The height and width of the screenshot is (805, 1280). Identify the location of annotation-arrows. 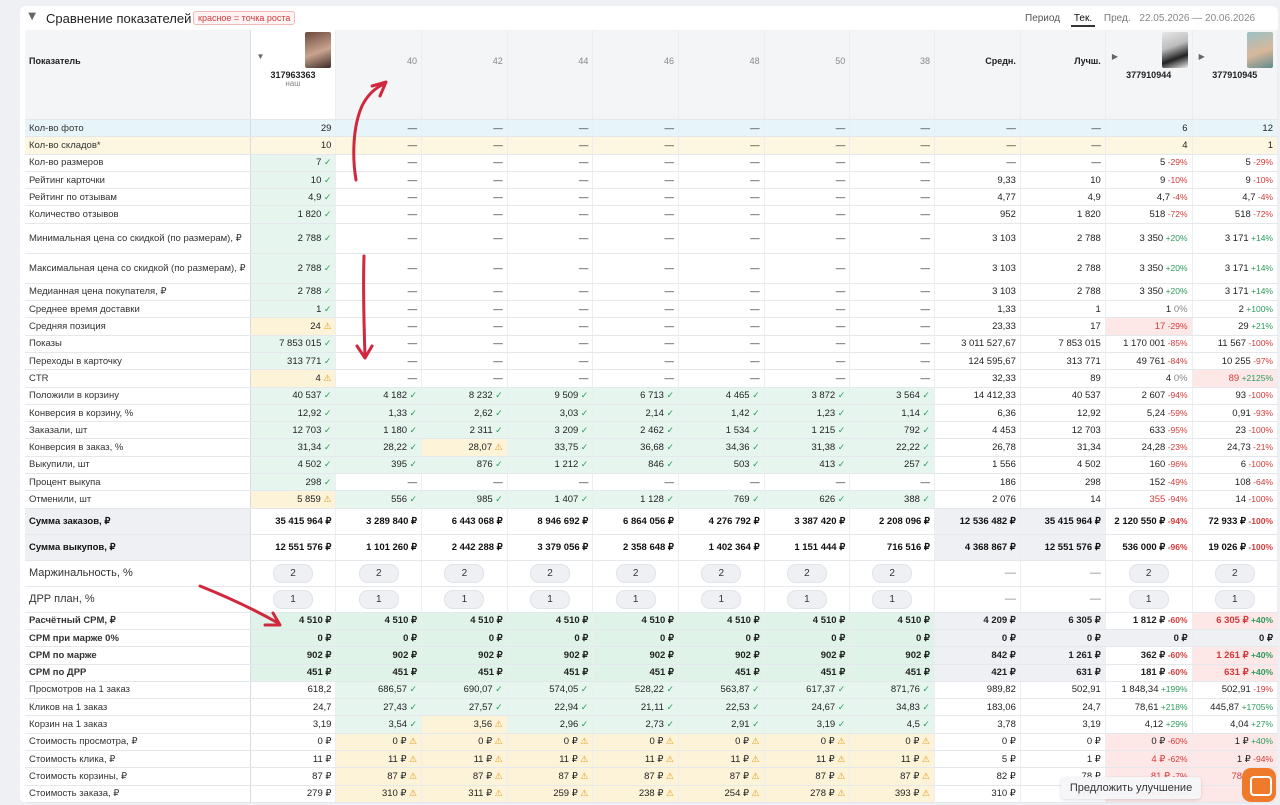
(293, 353).